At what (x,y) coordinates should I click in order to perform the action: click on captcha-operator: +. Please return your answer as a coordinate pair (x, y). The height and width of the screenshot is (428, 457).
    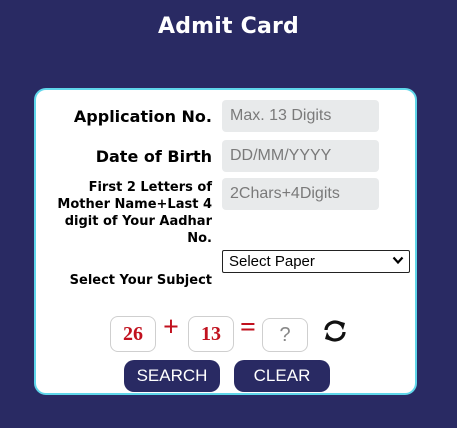
    Looking at the image, I should click on (171, 327).